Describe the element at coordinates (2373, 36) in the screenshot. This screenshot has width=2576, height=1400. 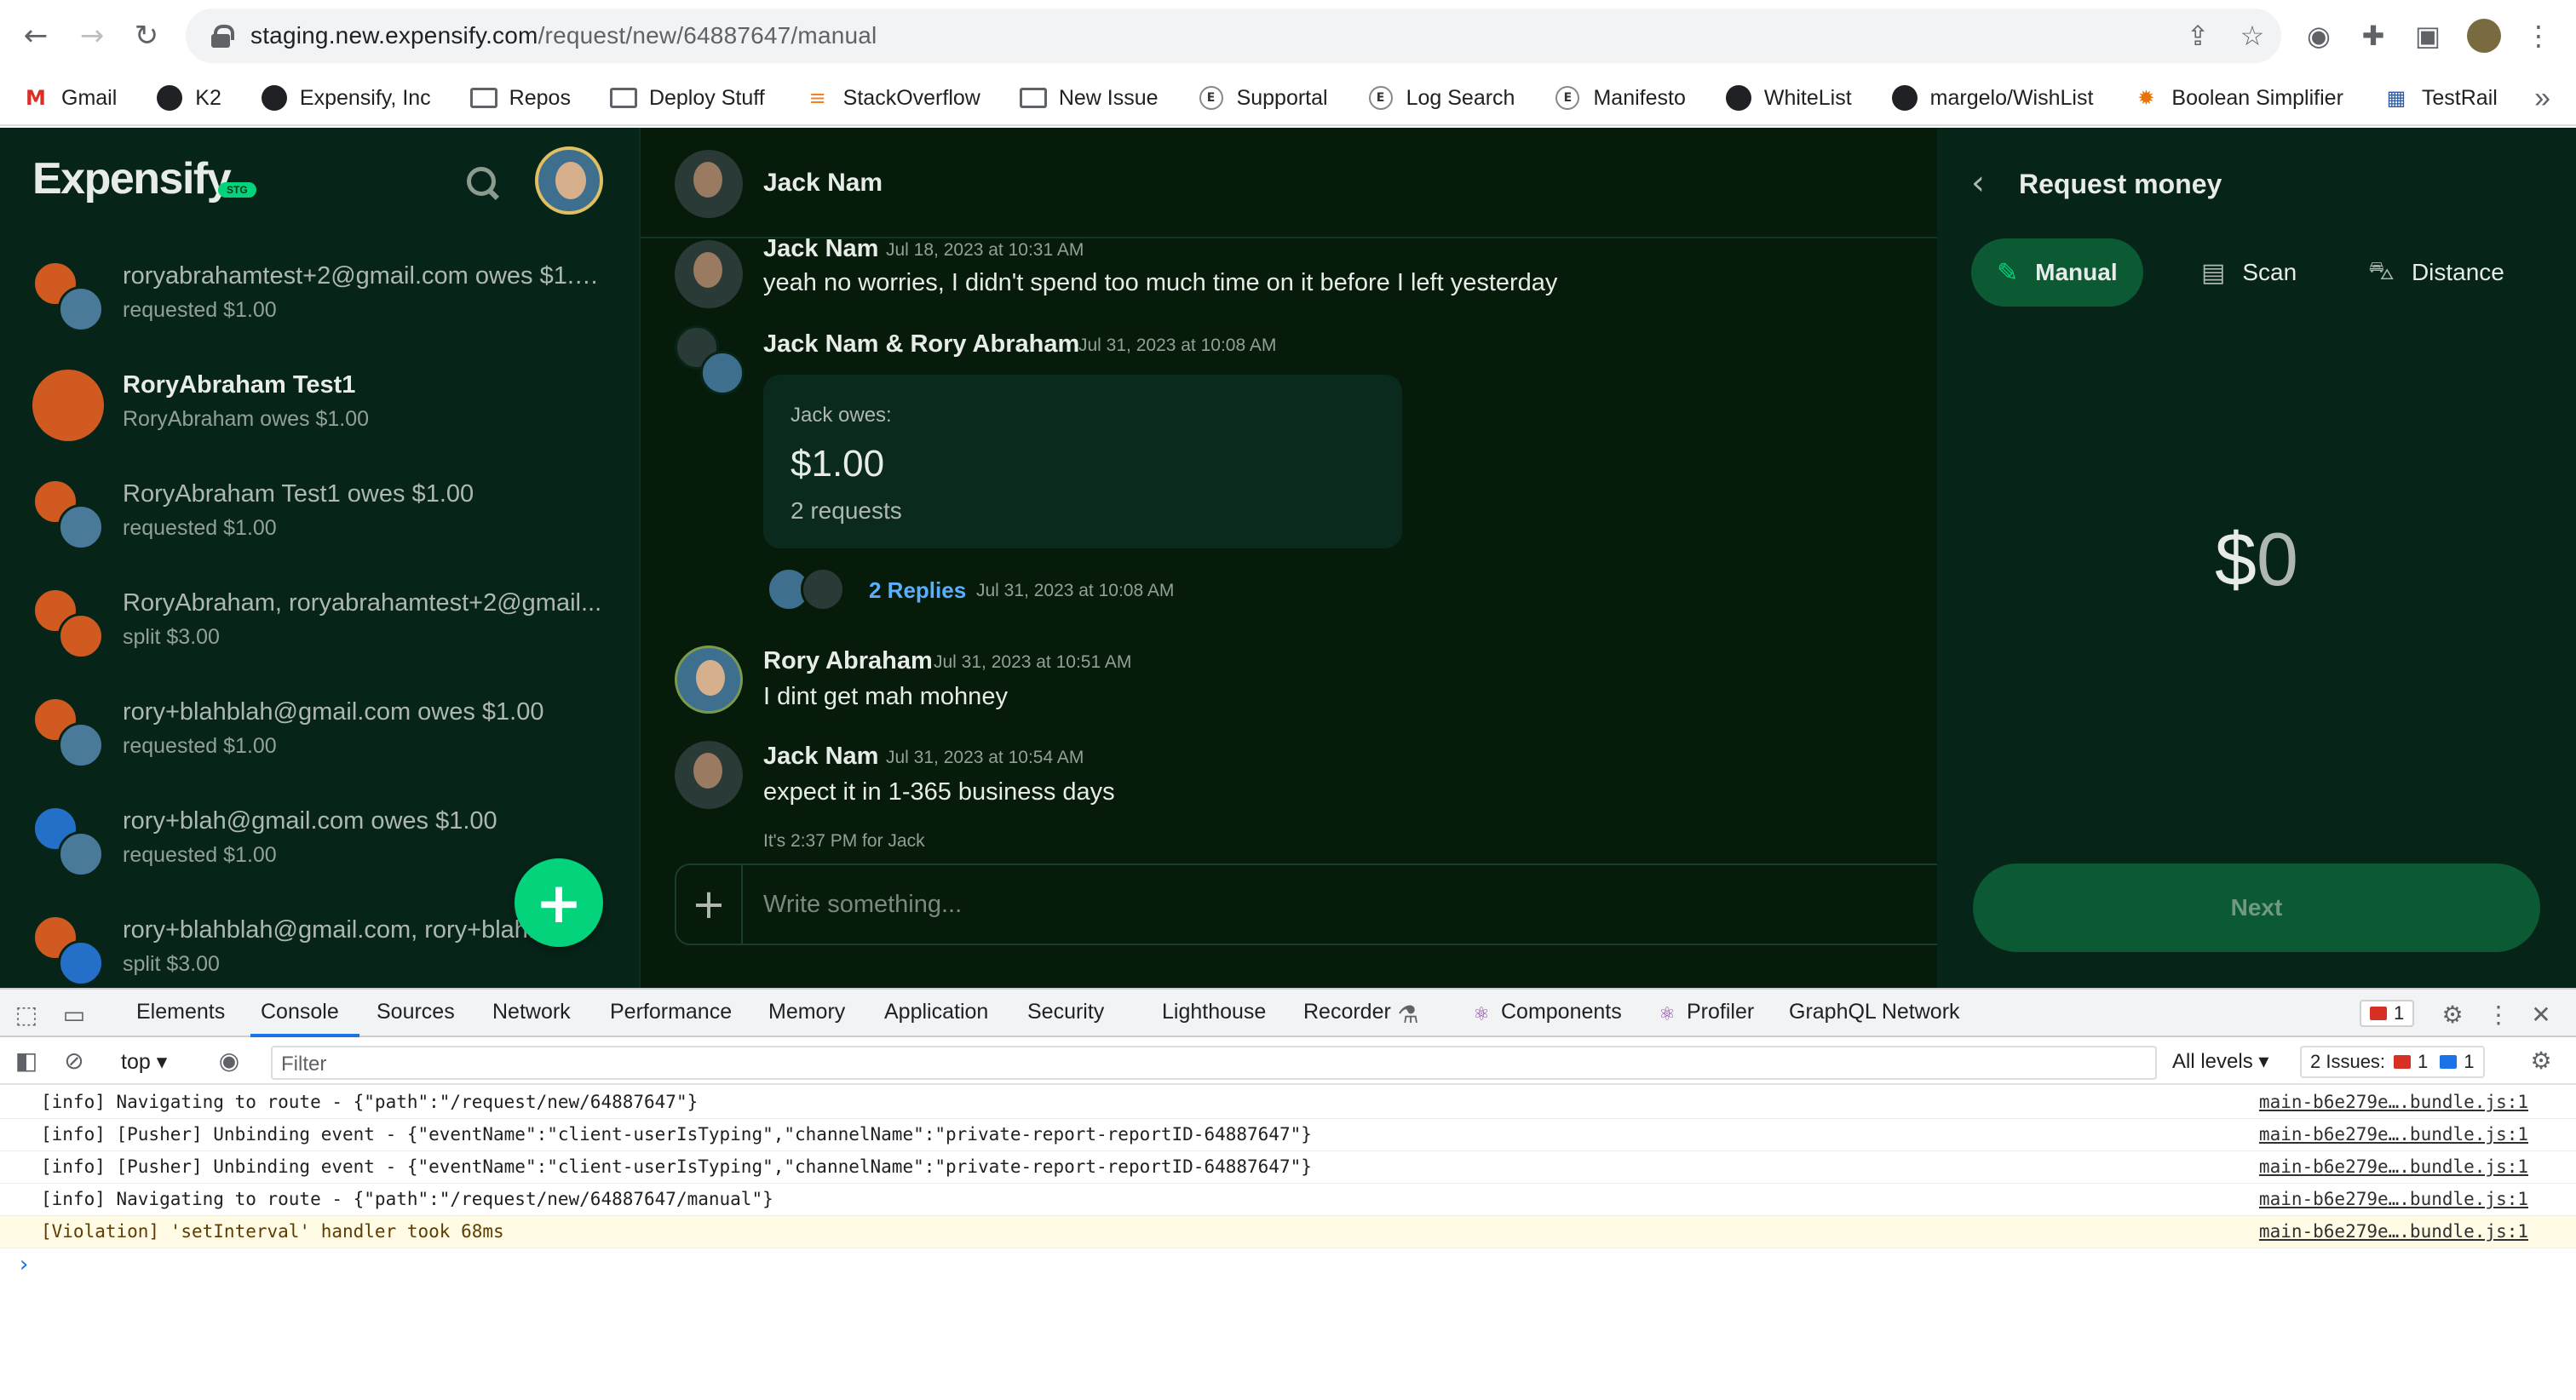
I see `extensions-icon: ✚` at that location.